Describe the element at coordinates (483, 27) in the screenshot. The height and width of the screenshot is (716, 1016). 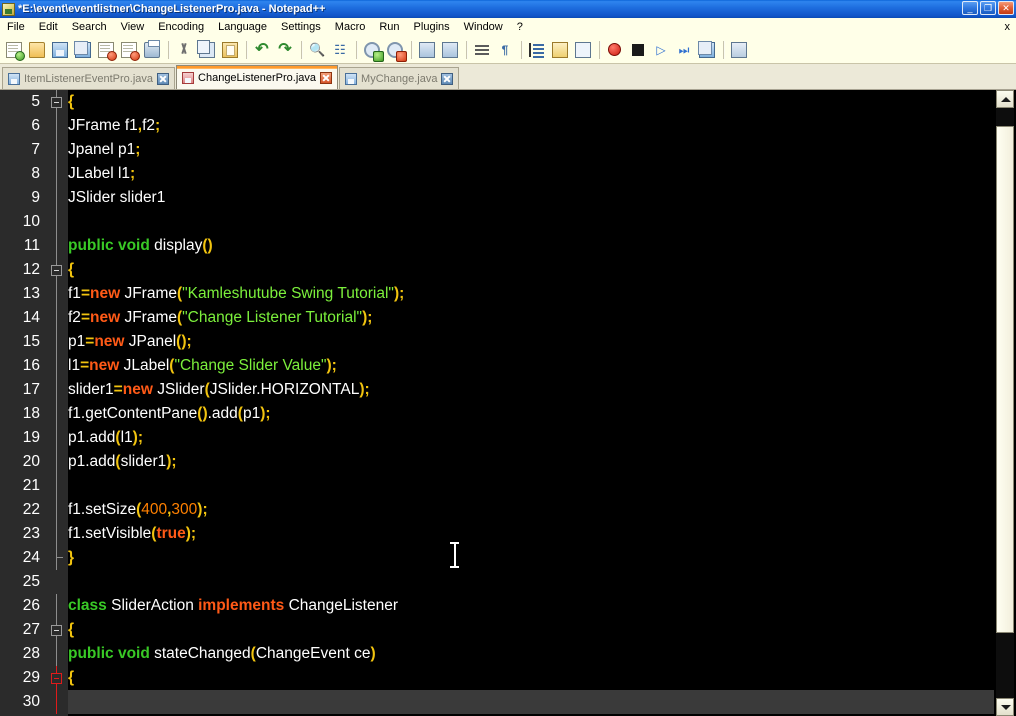
I see `menu-window: Window` at that location.